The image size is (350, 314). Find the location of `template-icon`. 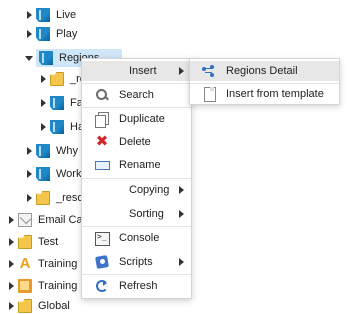

template-icon is located at coordinates (209, 94).